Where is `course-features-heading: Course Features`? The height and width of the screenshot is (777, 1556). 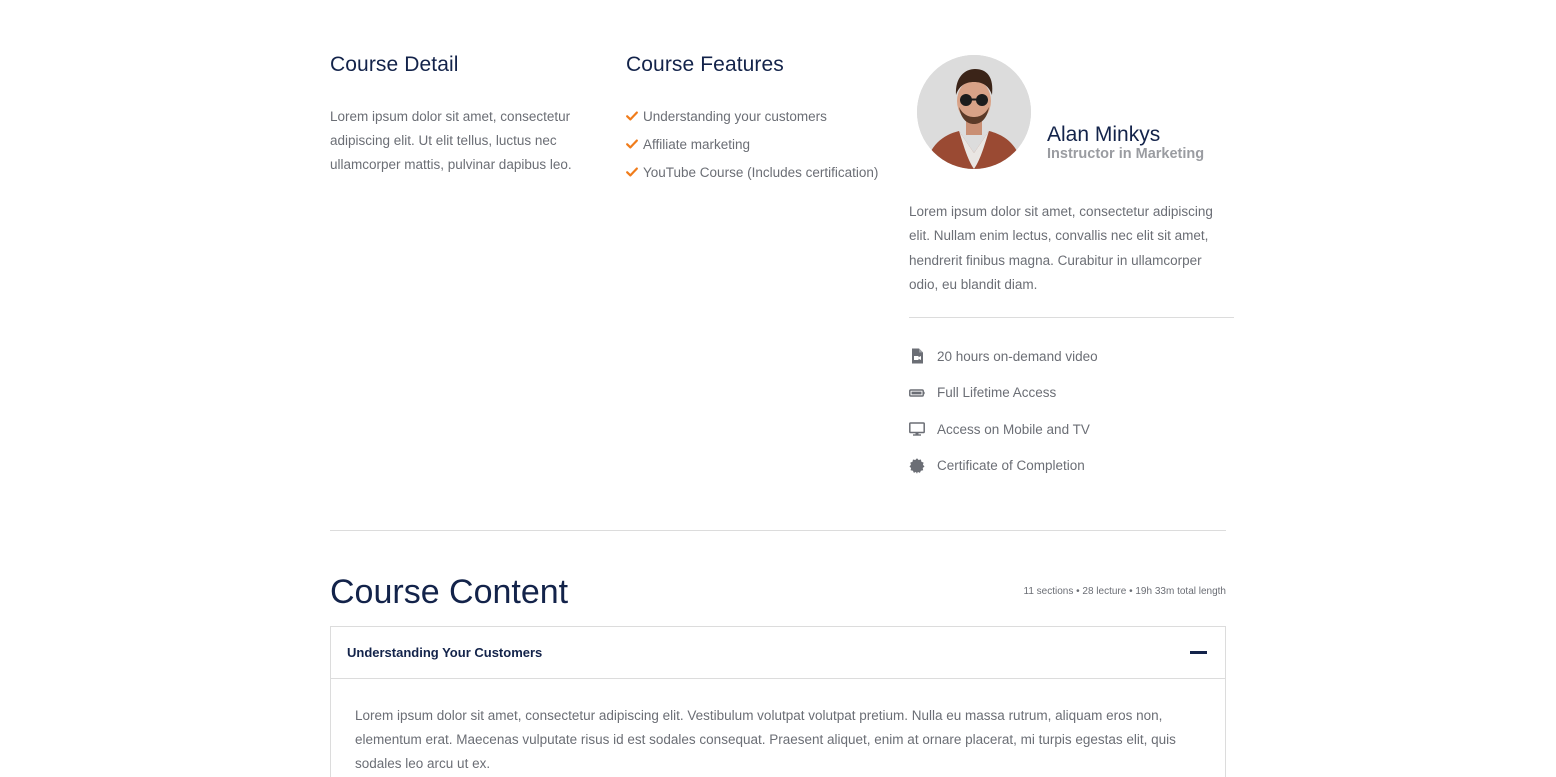 course-features-heading: Course Features is located at coordinates (705, 64).